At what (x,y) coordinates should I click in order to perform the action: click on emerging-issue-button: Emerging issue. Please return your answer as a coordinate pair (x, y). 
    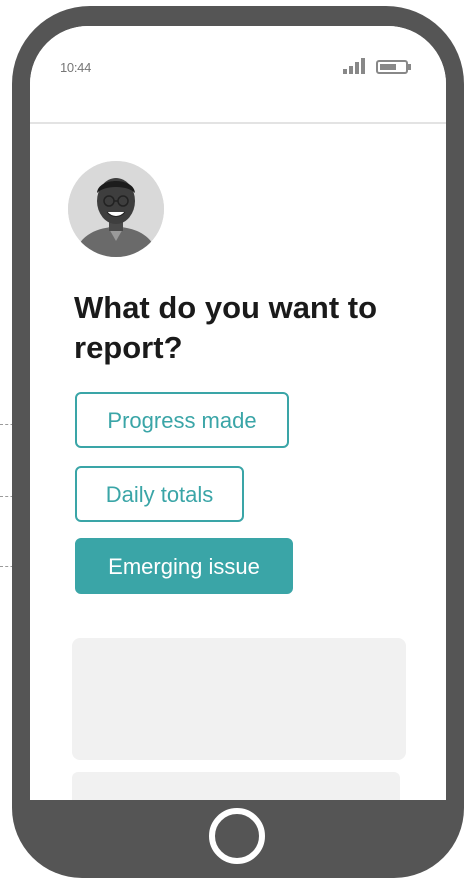
    Looking at the image, I should click on (184, 566).